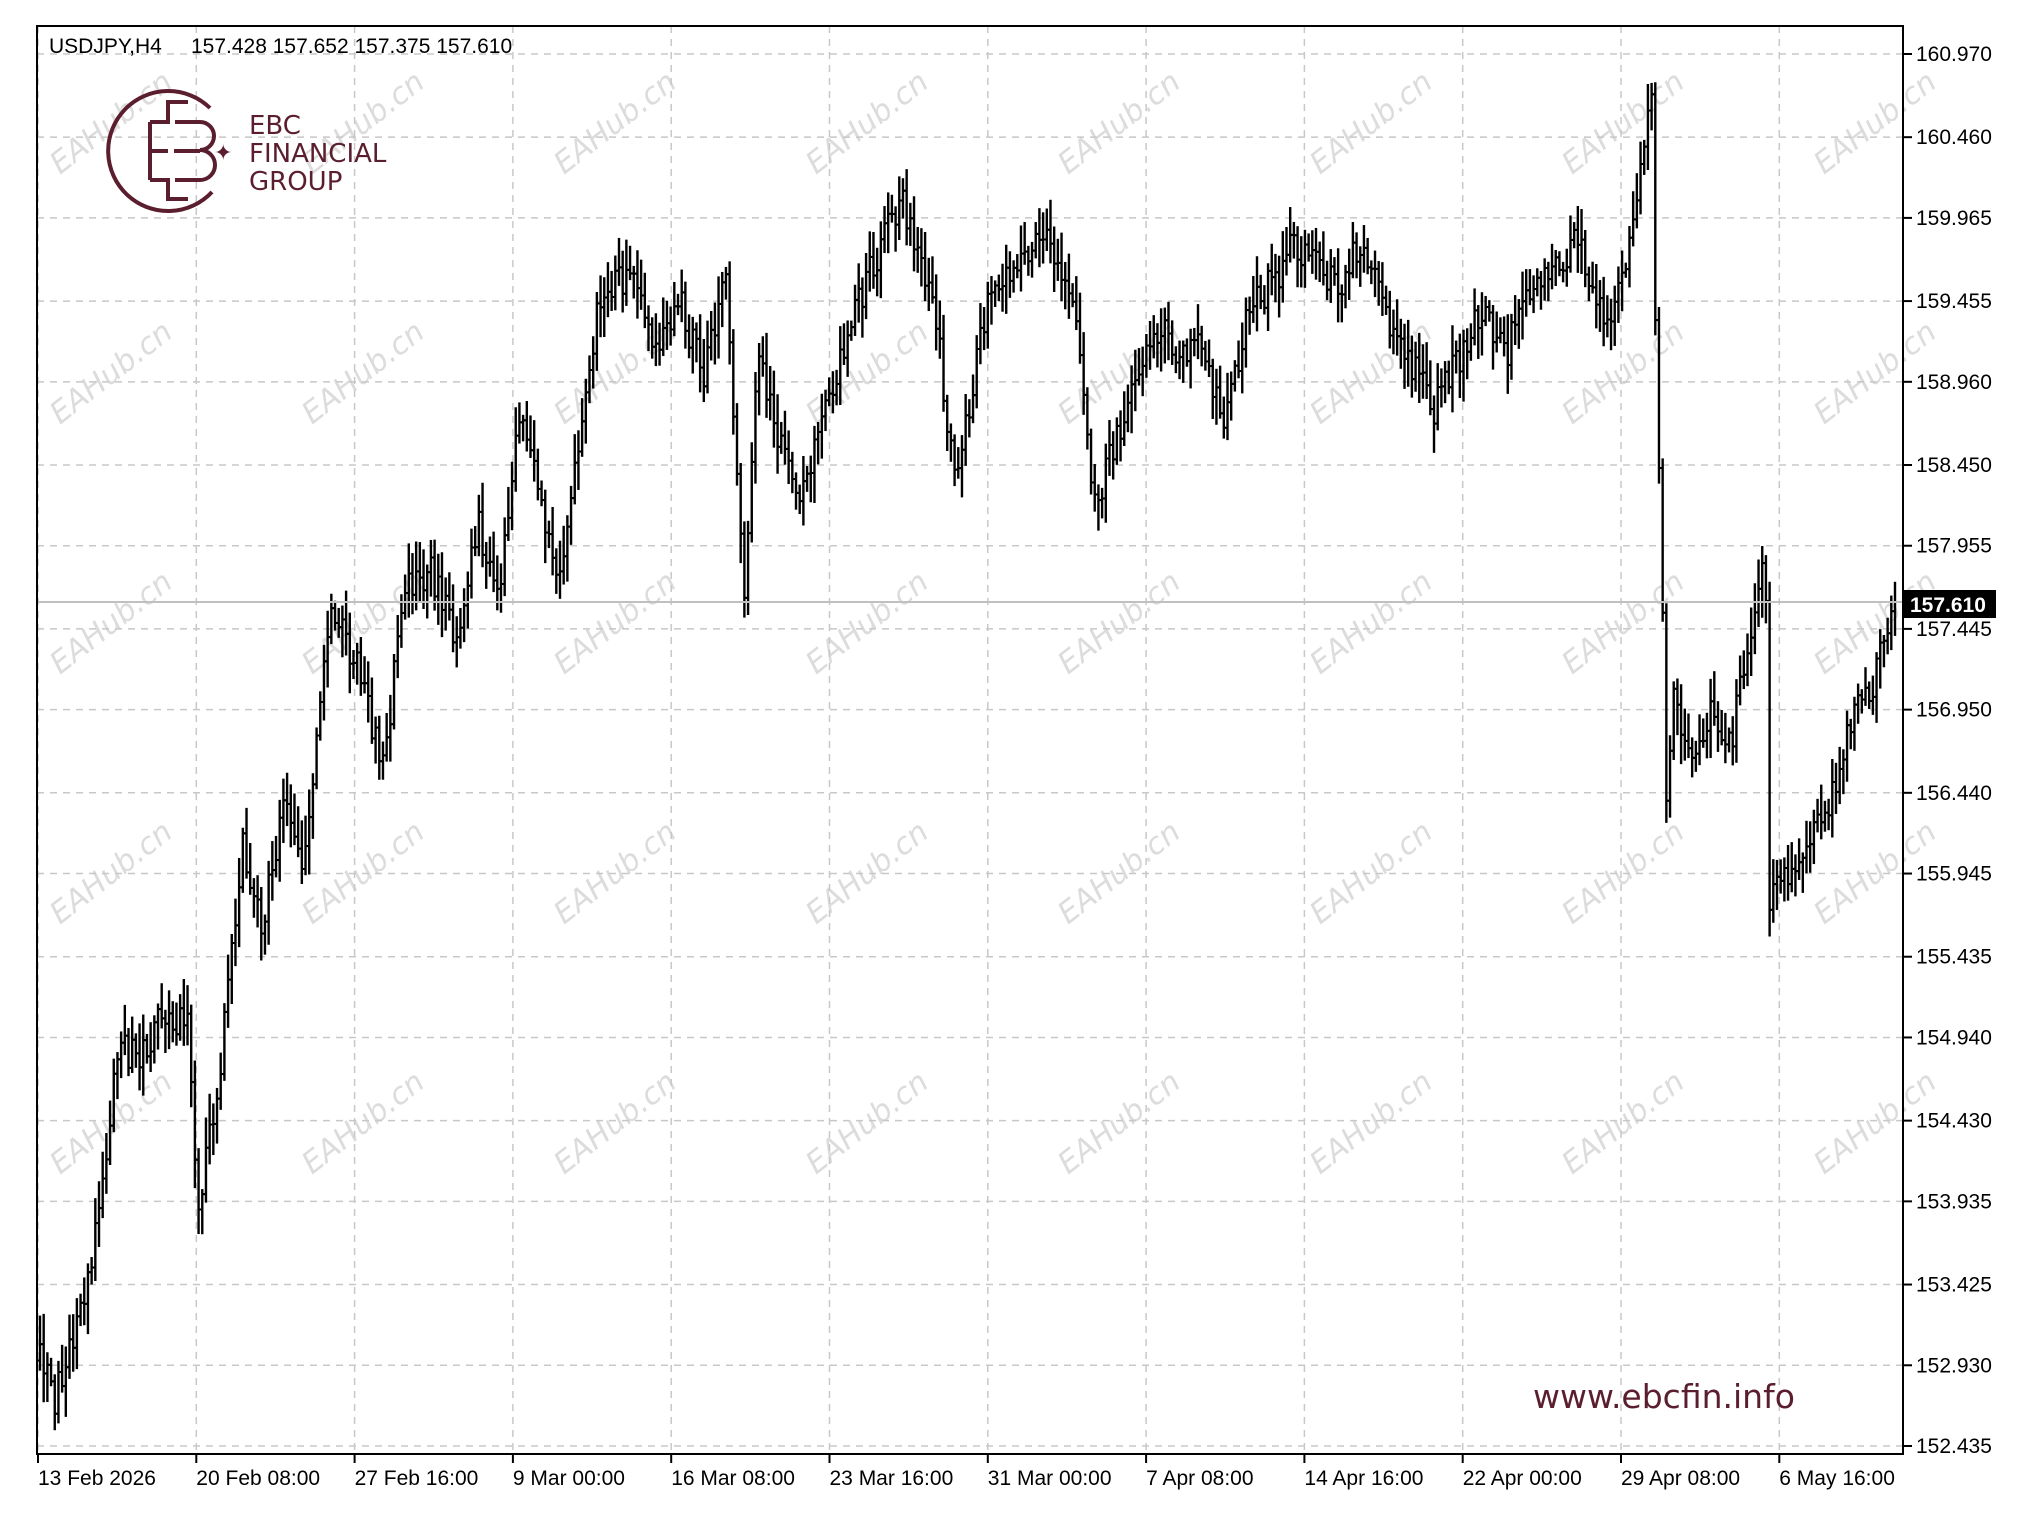 This screenshot has width=2028, height=1514. I want to click on x-tick-label: 20 Feb 08:00, so click(258, 1478).